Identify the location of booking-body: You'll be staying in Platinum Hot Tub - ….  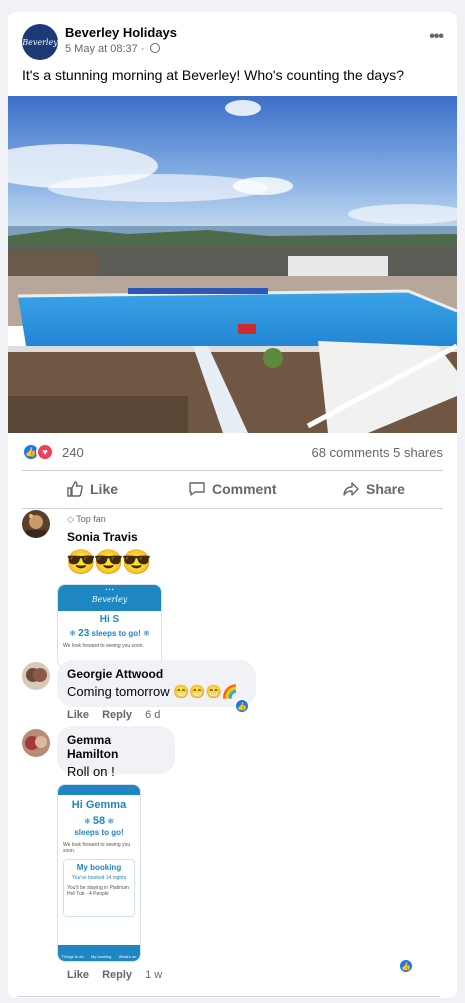
(98, 891).